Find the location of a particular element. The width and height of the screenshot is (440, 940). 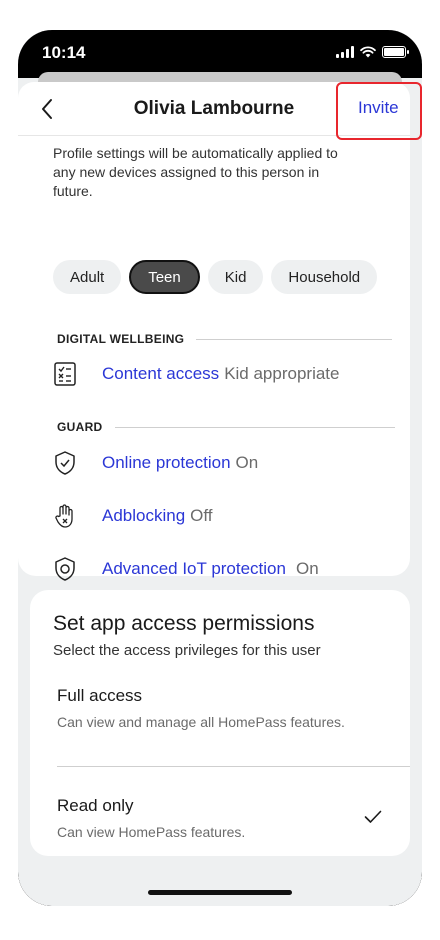

profile-type-selector: Adult Teen Kid Household is located at coordinates (215, 277).